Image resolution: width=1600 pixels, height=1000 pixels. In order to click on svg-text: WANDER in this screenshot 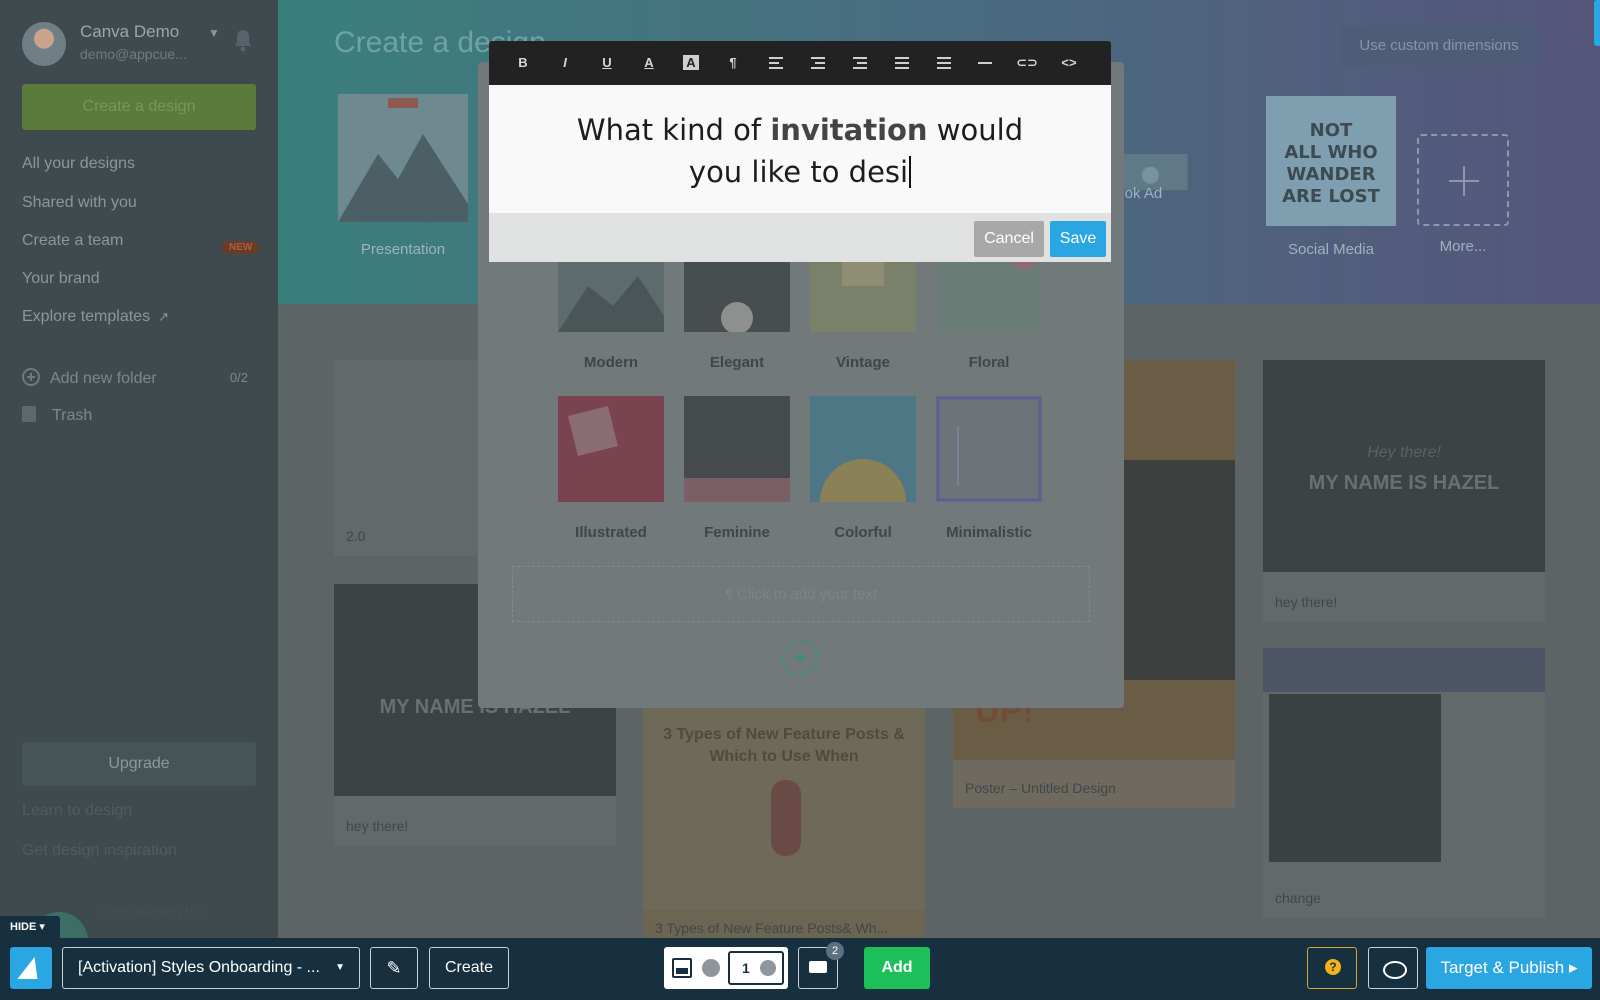, I will do `click(1330, 174)`.